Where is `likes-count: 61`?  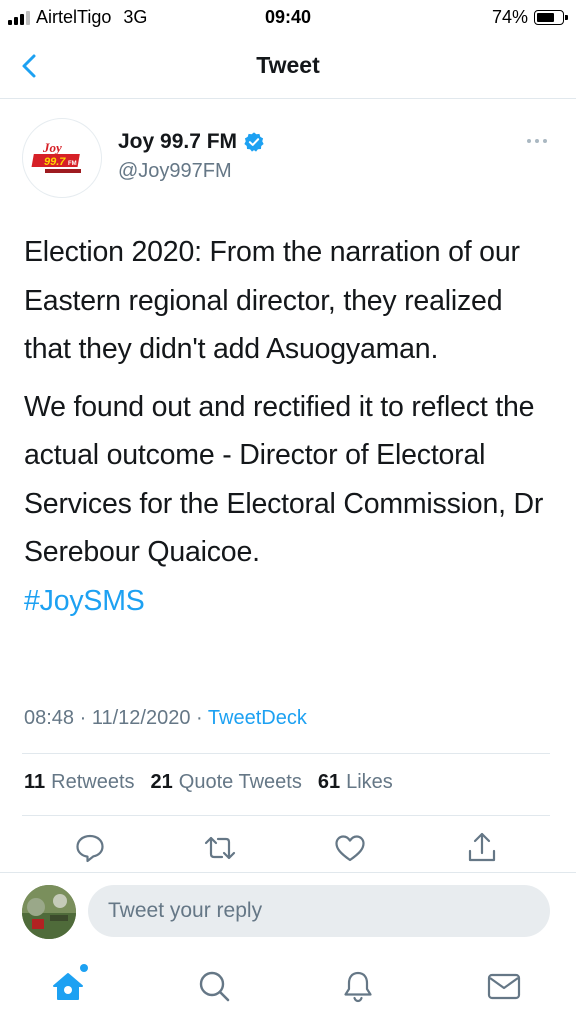
likes-count: 61 is located at coordinates (329, 782).